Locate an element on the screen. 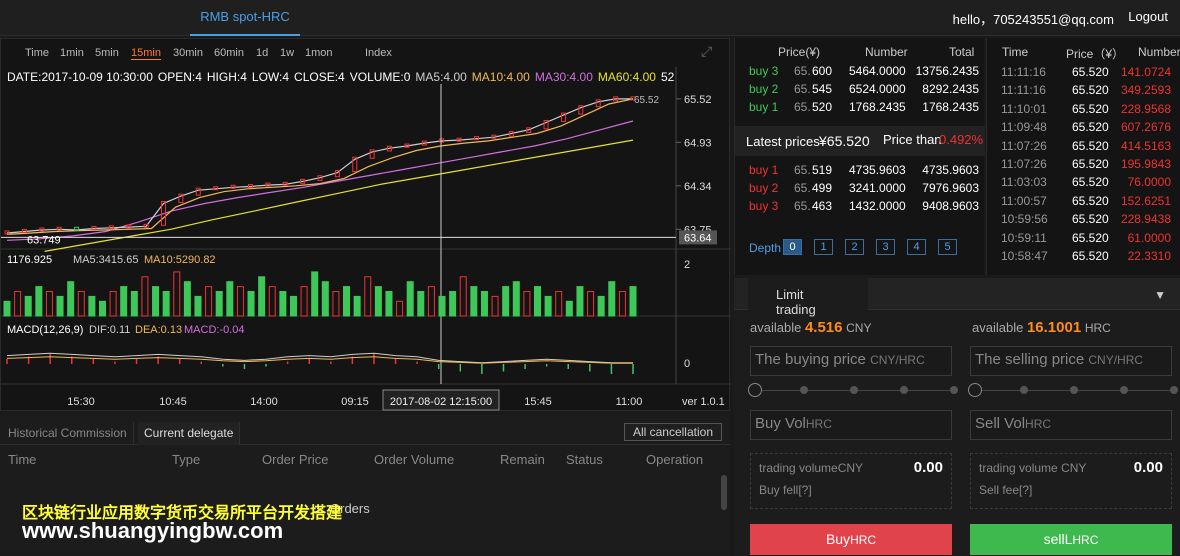 Image resolution: width=1180 pixels, height=556 pixels. sell-price-input: The selling price CNY/HRC is located at coordinates (1071, 361).